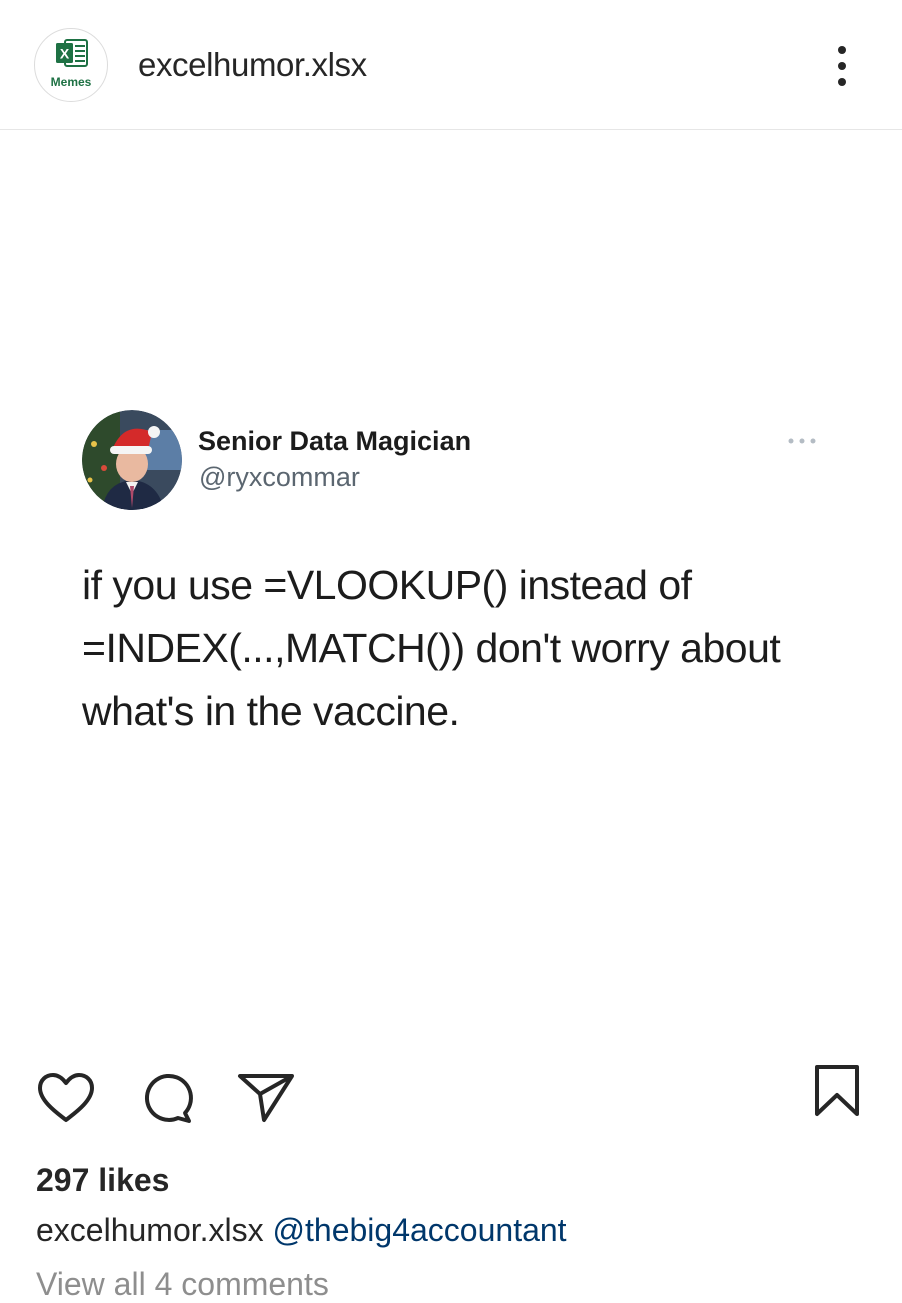 This screenshot has width=902, height=1303. I want to click on caption-mention: @thebig4accountant, so click(420, 1230).